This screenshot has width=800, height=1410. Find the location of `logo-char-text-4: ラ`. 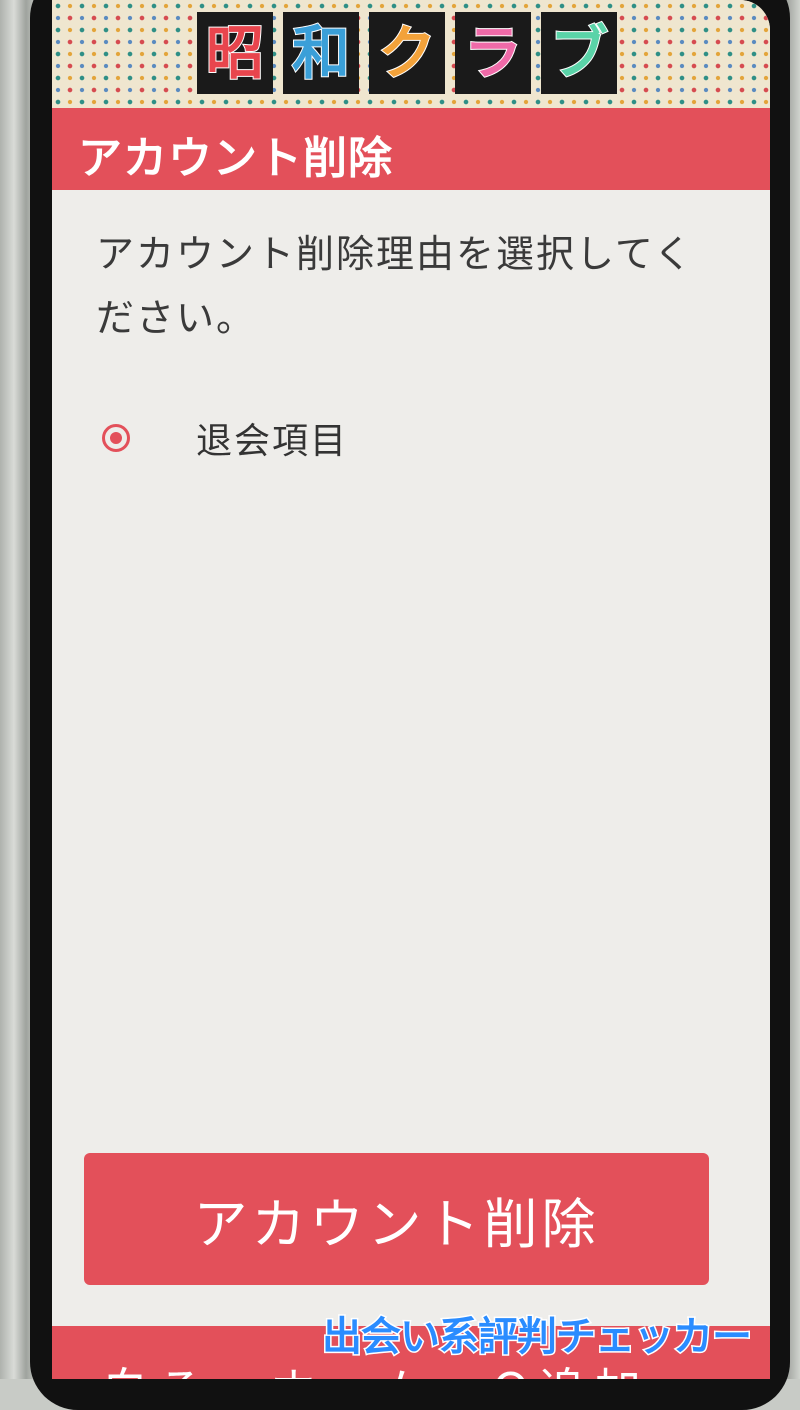

logo-char-text-4: ラ is located at coordinates (493, 53).